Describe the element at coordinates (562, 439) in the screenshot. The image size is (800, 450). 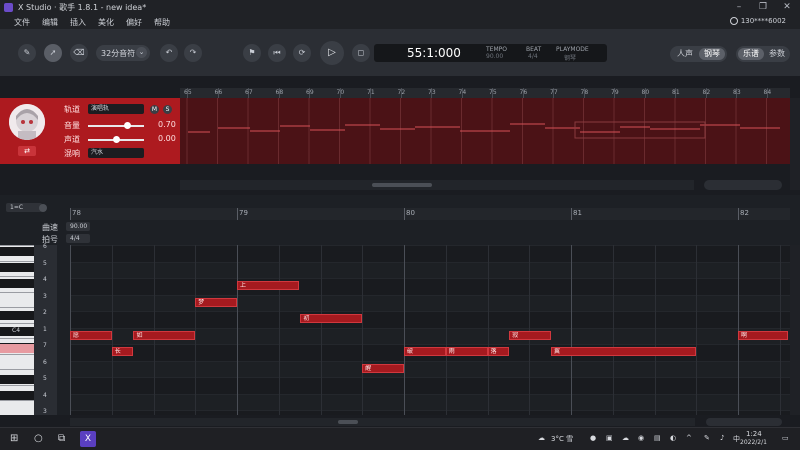
I see `weather-text: 3°C 雪` at that location.